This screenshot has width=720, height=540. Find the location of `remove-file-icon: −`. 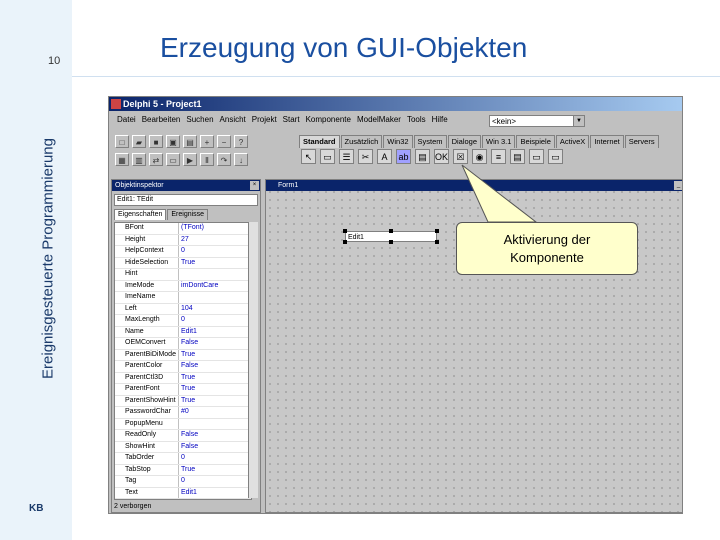

remove-file-icon: − is located at coordinates (224, 141).